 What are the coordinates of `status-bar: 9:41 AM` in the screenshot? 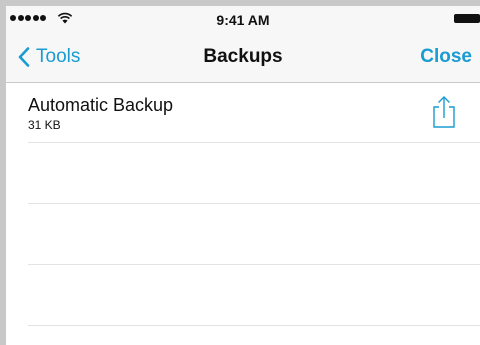 It's located at (243, 19).